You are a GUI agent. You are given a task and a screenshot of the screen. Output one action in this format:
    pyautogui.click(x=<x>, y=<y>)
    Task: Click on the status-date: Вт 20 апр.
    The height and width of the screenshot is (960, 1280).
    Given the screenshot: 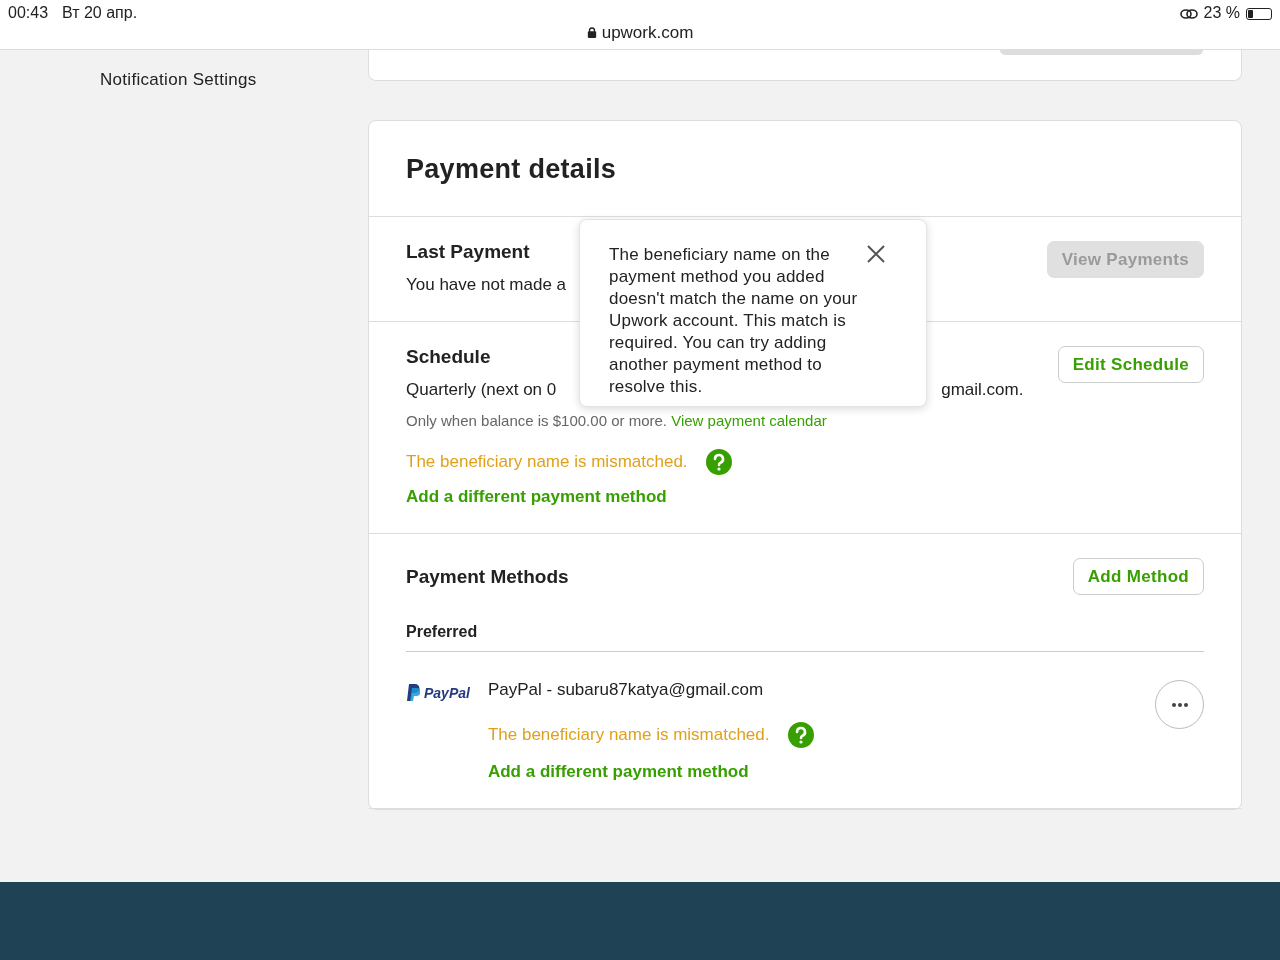 What is the action you would take?
    pyautogui.click(x=100, y=13)
    